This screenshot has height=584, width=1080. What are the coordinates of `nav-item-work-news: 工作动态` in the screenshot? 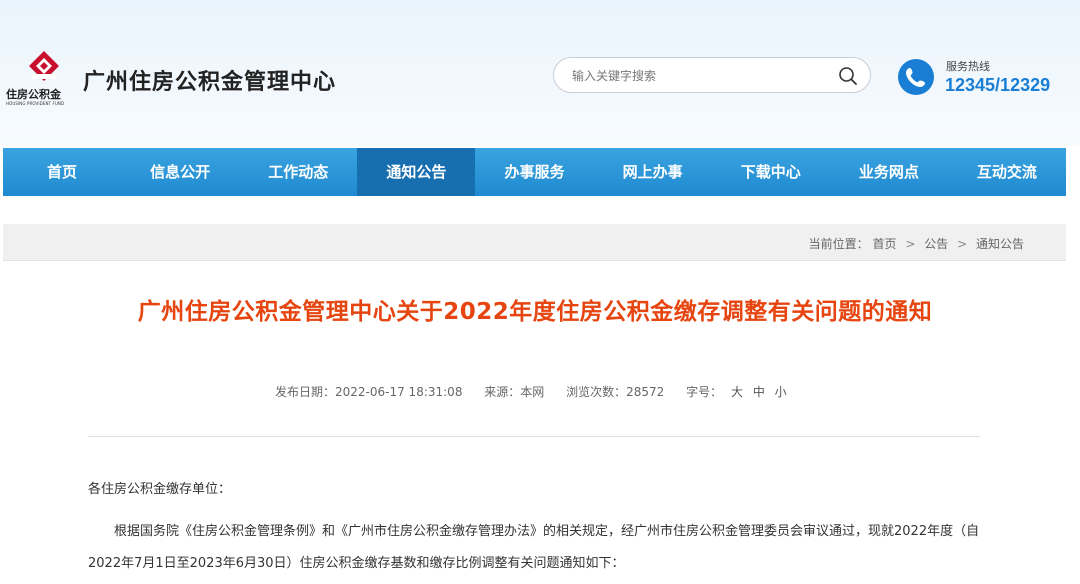 It's located at (298, 172).